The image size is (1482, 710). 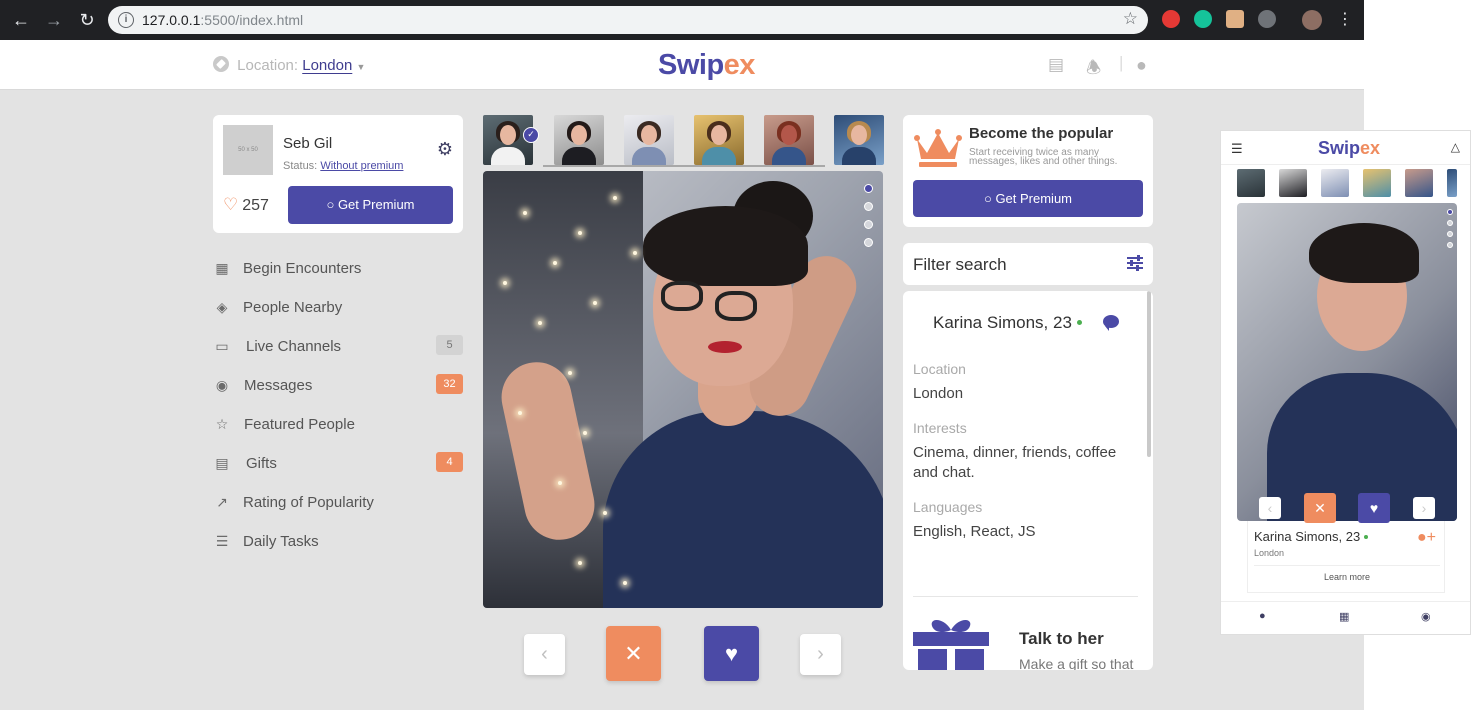 What do you see at coordinates (684, 166) in the screenshot?
I see `thumbnail-scrollbar` at bounding box center [684, 166].